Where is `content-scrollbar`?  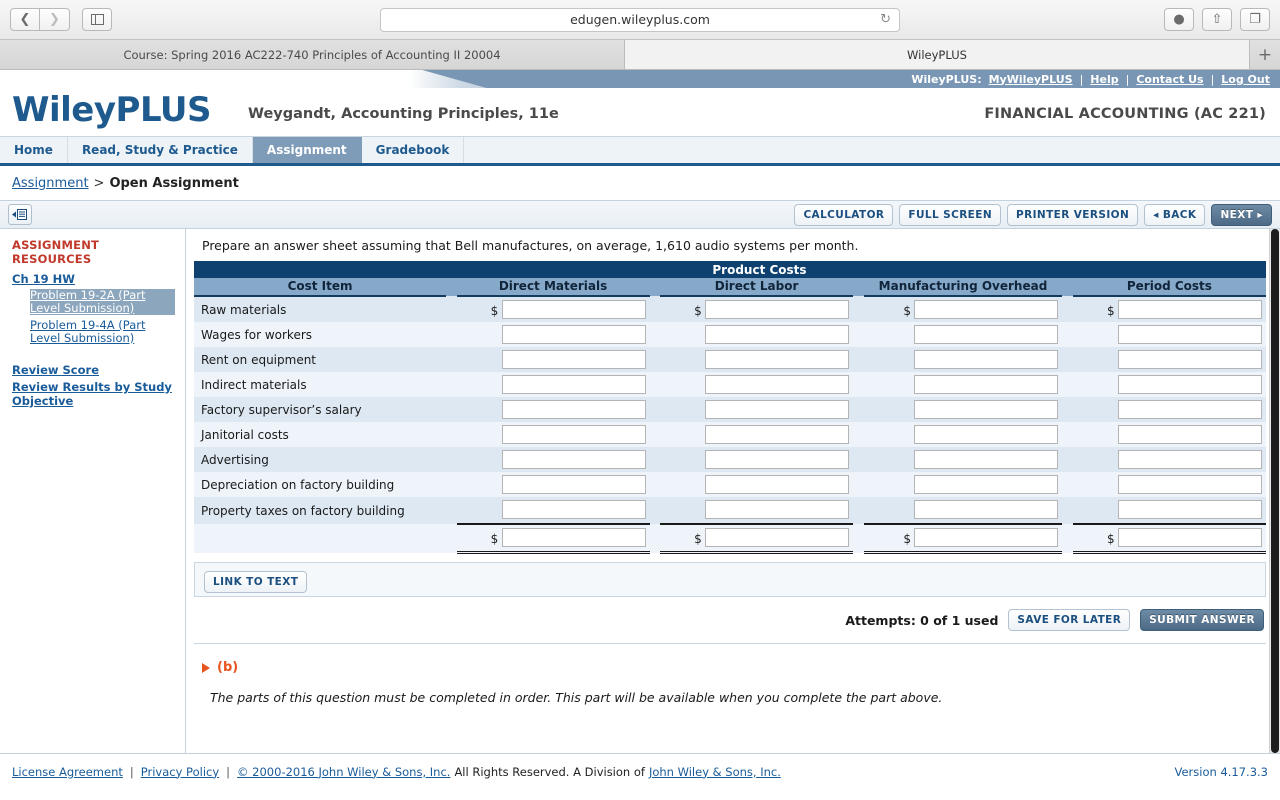 content-scrollbar is located at coordinates (1274, 491).